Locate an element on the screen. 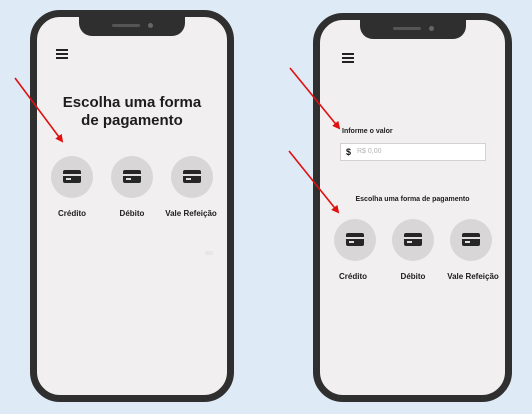 The height and width of the screenshot is (414, 532). payment-section-label: Escolha uma forma de pagamento is located at coordinates (412, 199).